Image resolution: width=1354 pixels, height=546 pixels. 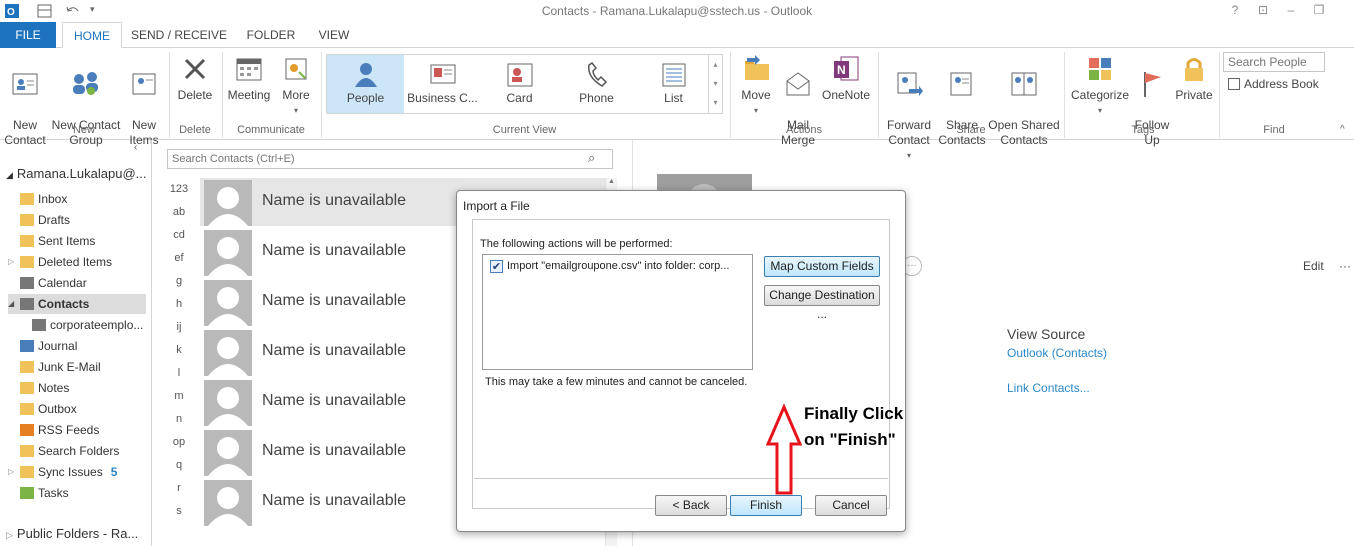 What do you see at coordinates (60, 367) in the screenshot?
I see `folder-item-junk-e-mail: Junk E-Mail` at bounding box center [60, 367].